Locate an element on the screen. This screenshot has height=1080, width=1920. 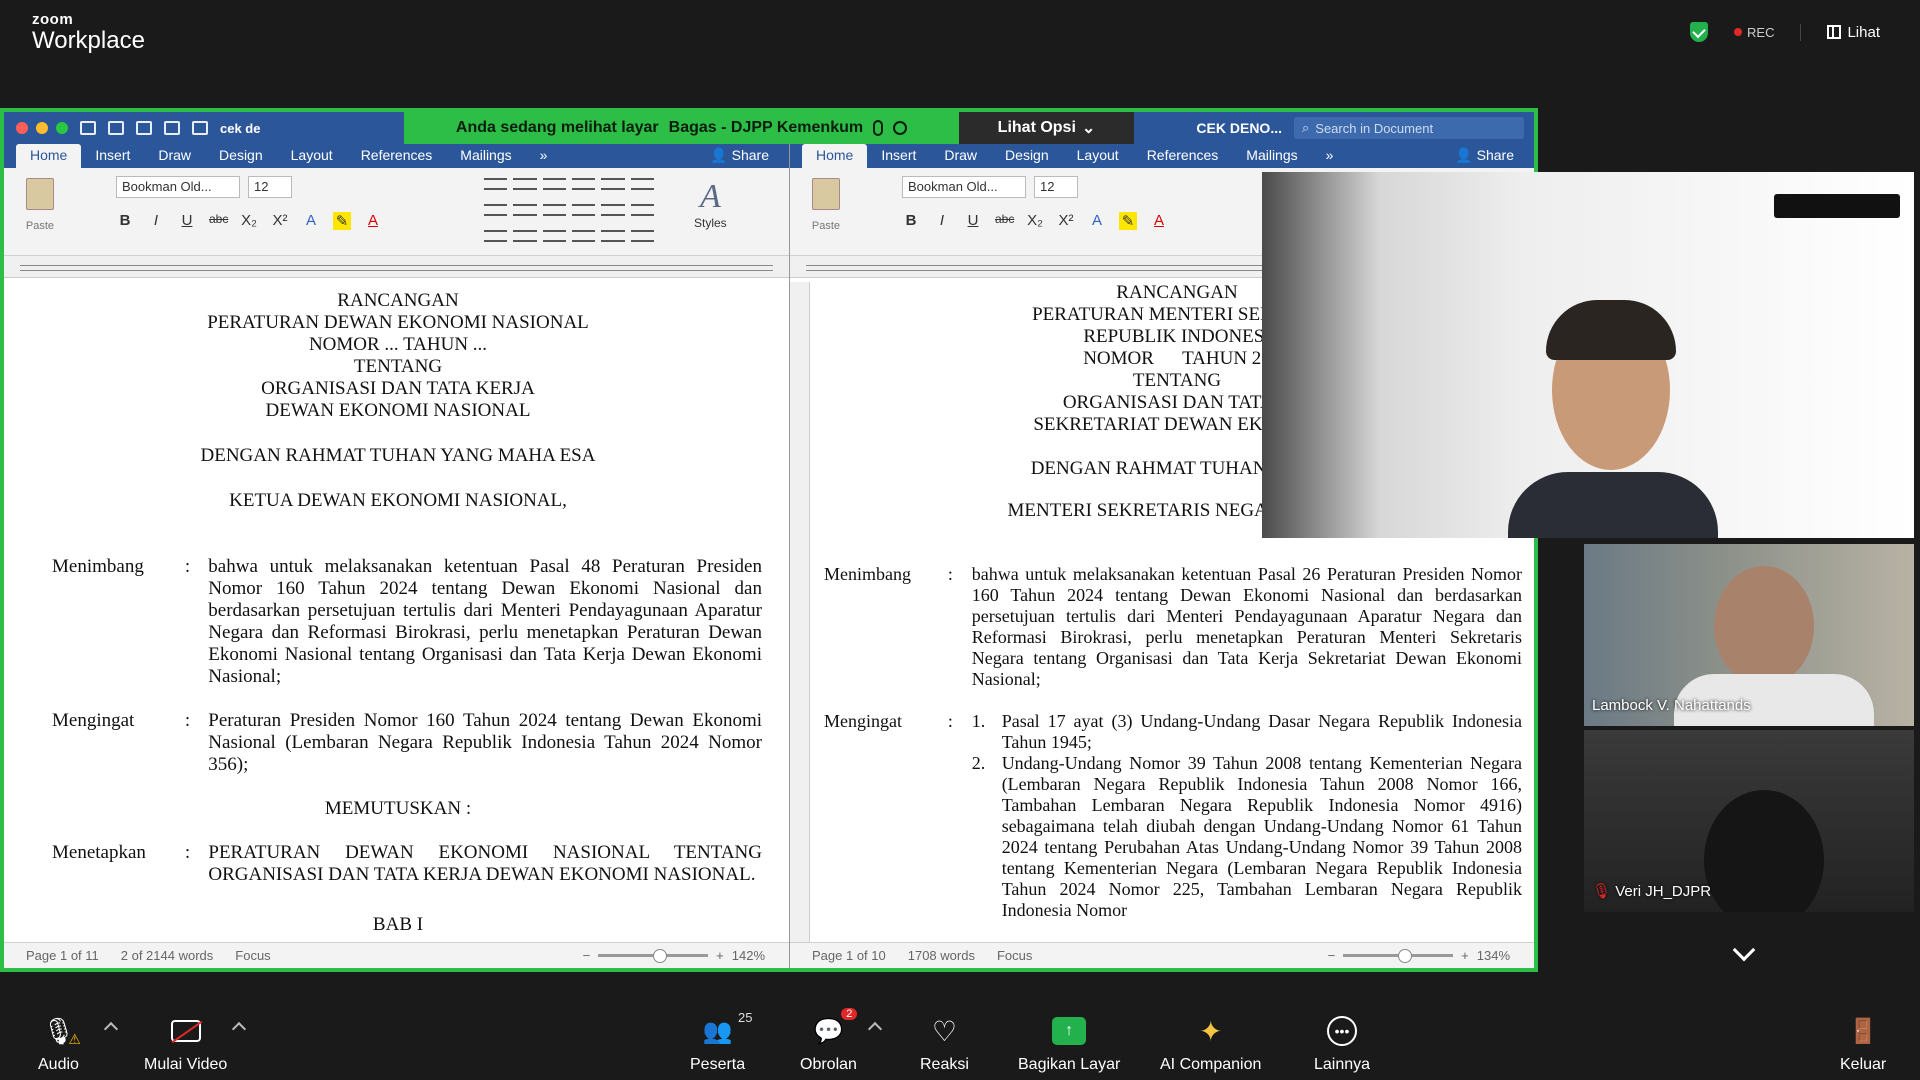
presenter-mic-icon is located at coordinates (878, 128).